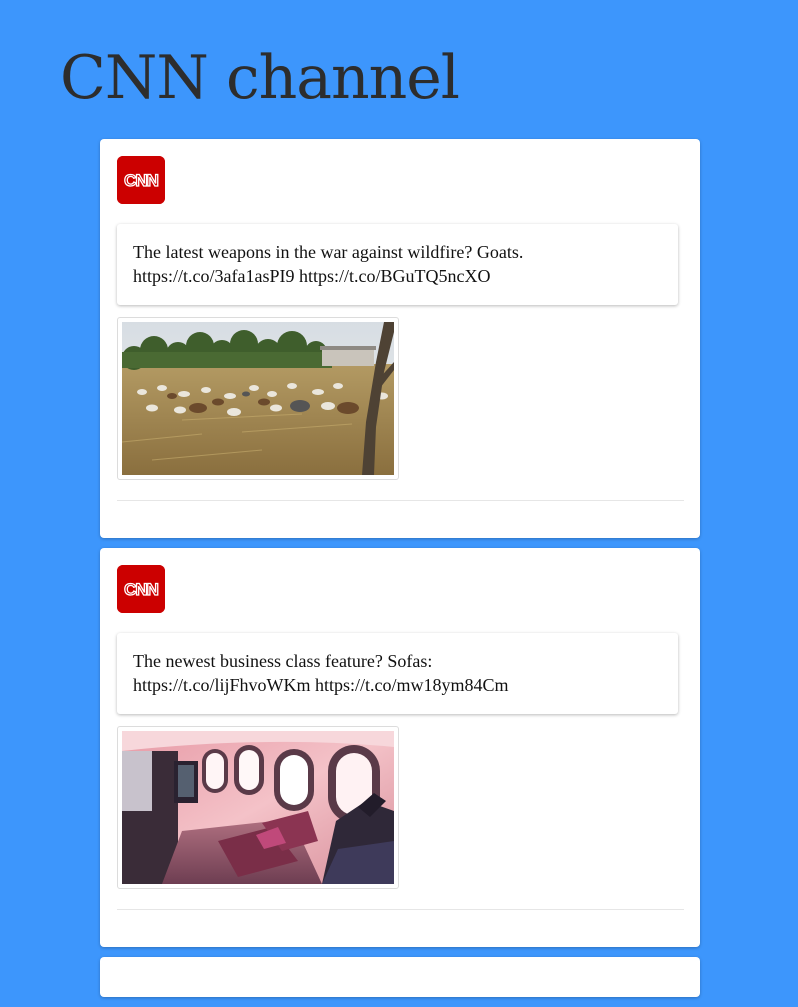  What do you see at coordinates (260, 78) in the screenshot?
I see `page-title: CNN channel` at bounding box center [260, 78].